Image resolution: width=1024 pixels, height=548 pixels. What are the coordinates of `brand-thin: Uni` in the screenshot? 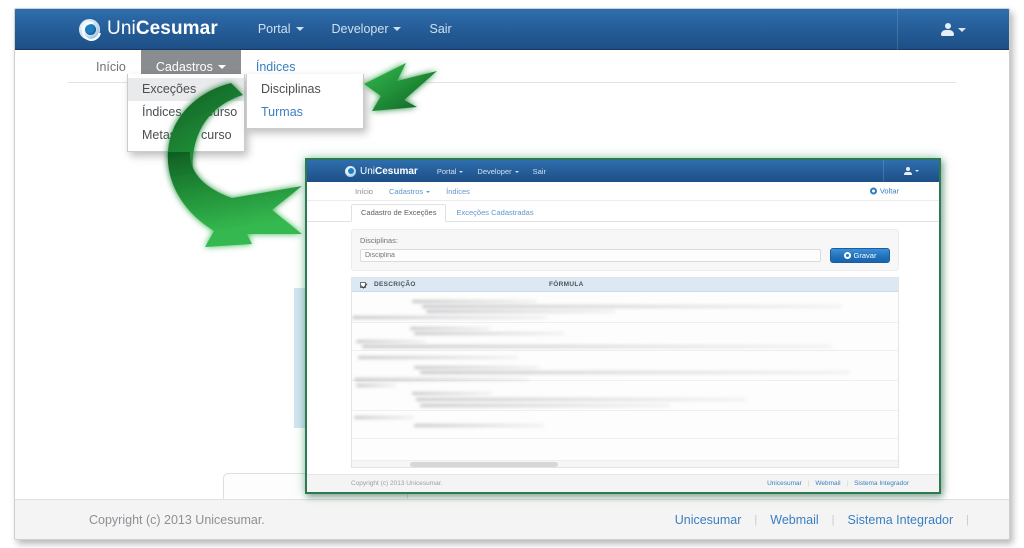 It's located at (121, 28).